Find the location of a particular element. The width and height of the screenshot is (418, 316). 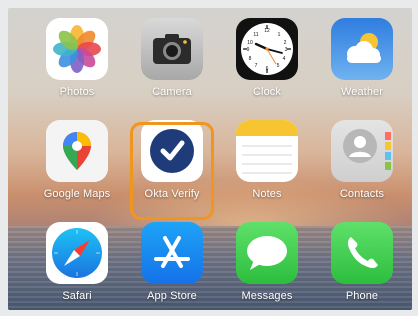

contacts-icon is located at coordinates (362, 151).